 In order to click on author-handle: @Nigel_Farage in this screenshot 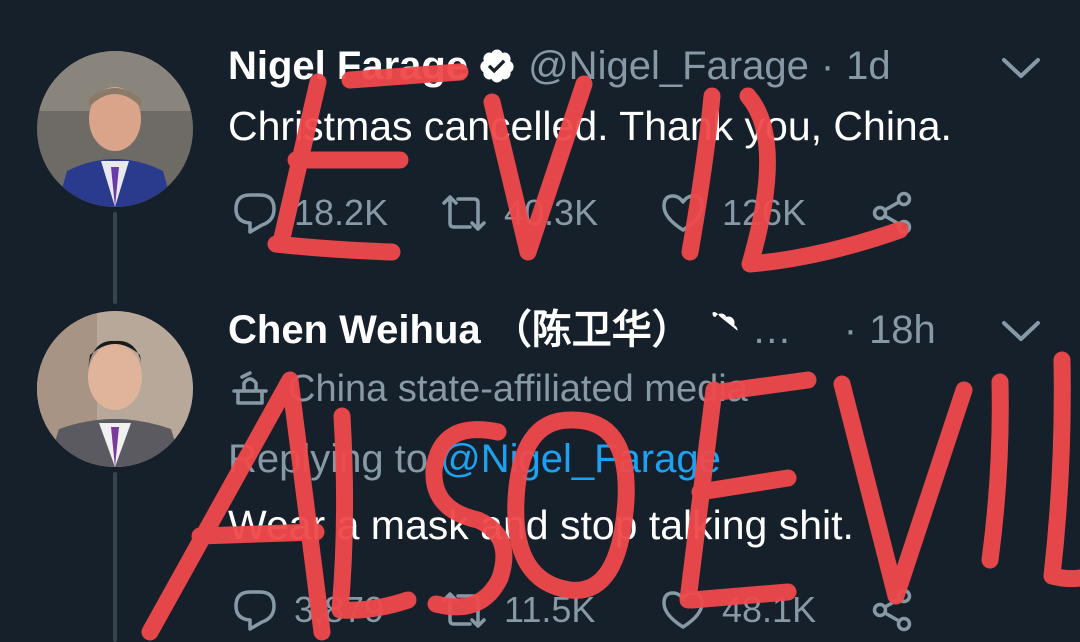, I will do `click(668, 66)`.